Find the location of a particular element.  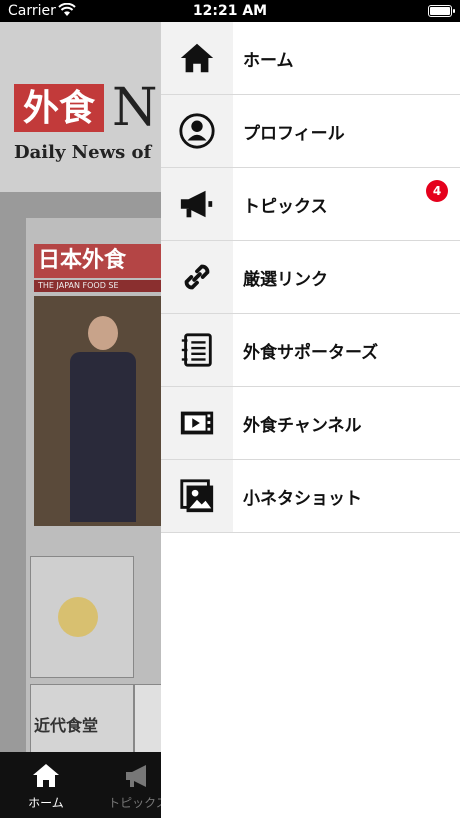

menu-item-label: 小ネタショット is located at coordinates (302, 498).